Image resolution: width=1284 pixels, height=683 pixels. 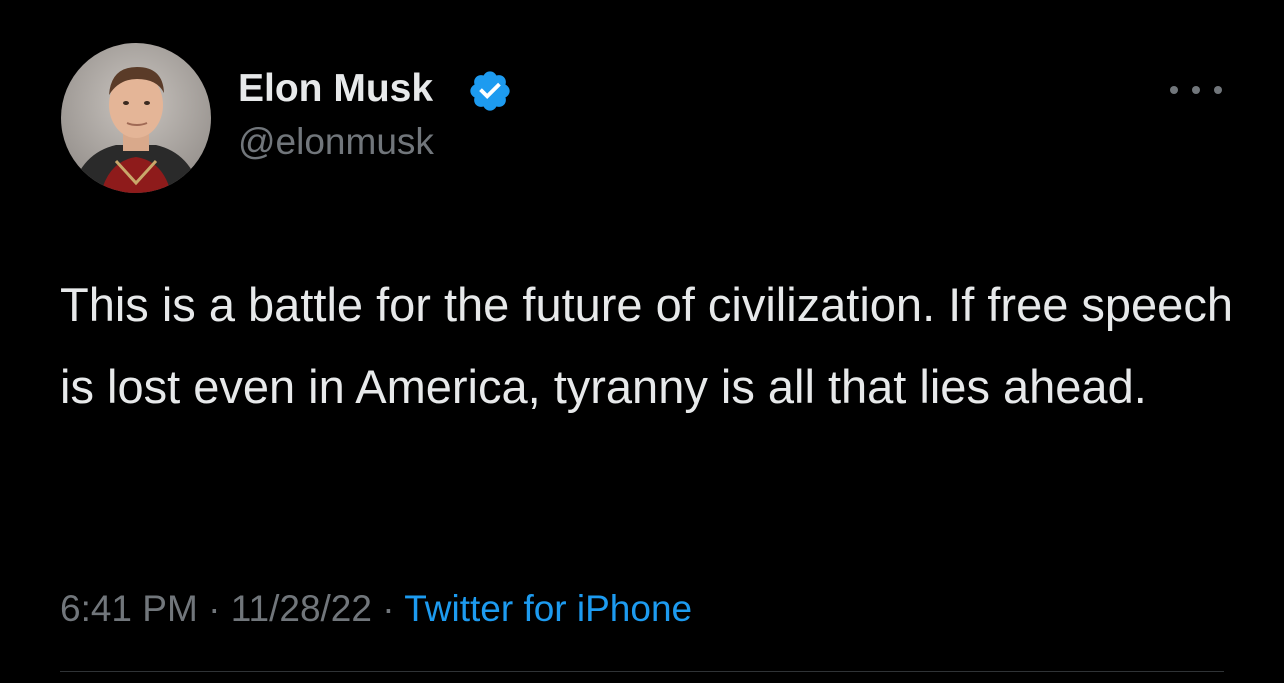 What do you see at coordinates (490, 91) in the screenshot?
I see `verified-badge-icon` at bounding box center [490, 91].